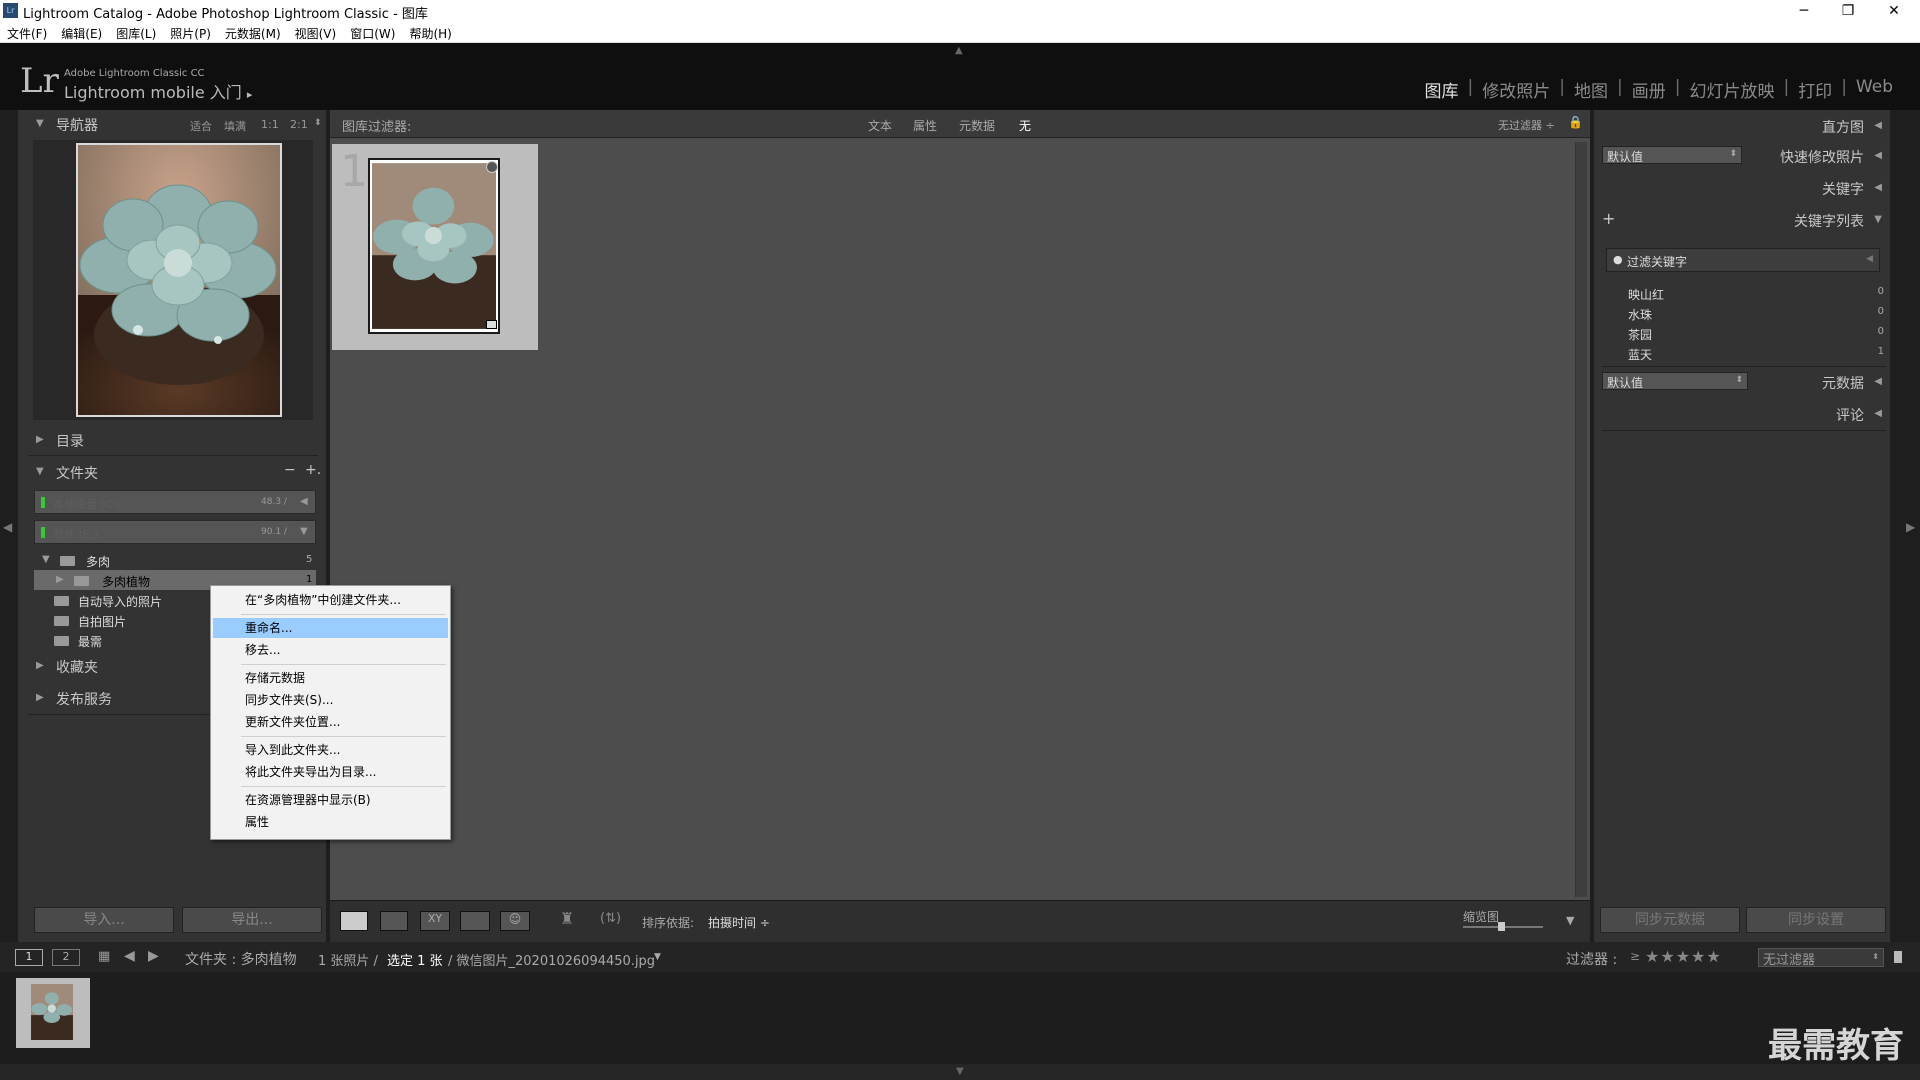  I want to click on survey-view-icon, so click(475, 921).